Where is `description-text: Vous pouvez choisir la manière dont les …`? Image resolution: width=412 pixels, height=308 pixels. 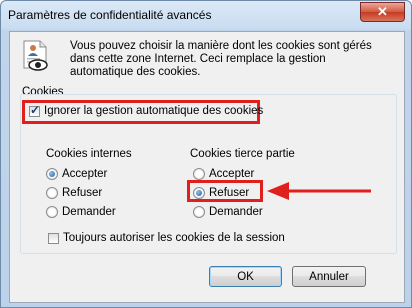
description-text: Vous pouvez choisir la manière dont les … is located at coordinates (221, 59).